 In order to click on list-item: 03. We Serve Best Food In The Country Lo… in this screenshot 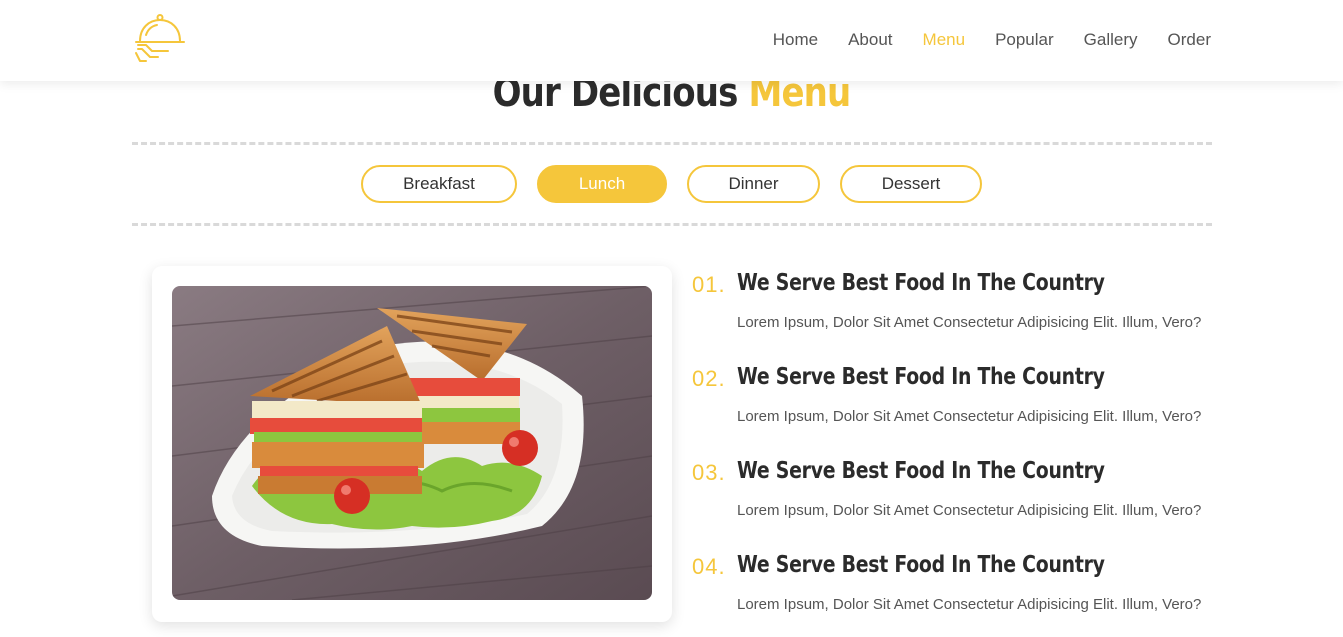, I will do `click(972, 505)`.